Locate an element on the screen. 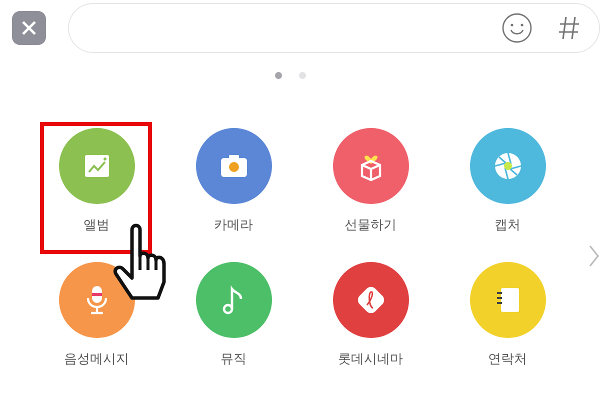 Image resolution: width=602 pixels, height=404 pixels. attachment-menu-item: 연락처 is located at coordinates (507, 315).